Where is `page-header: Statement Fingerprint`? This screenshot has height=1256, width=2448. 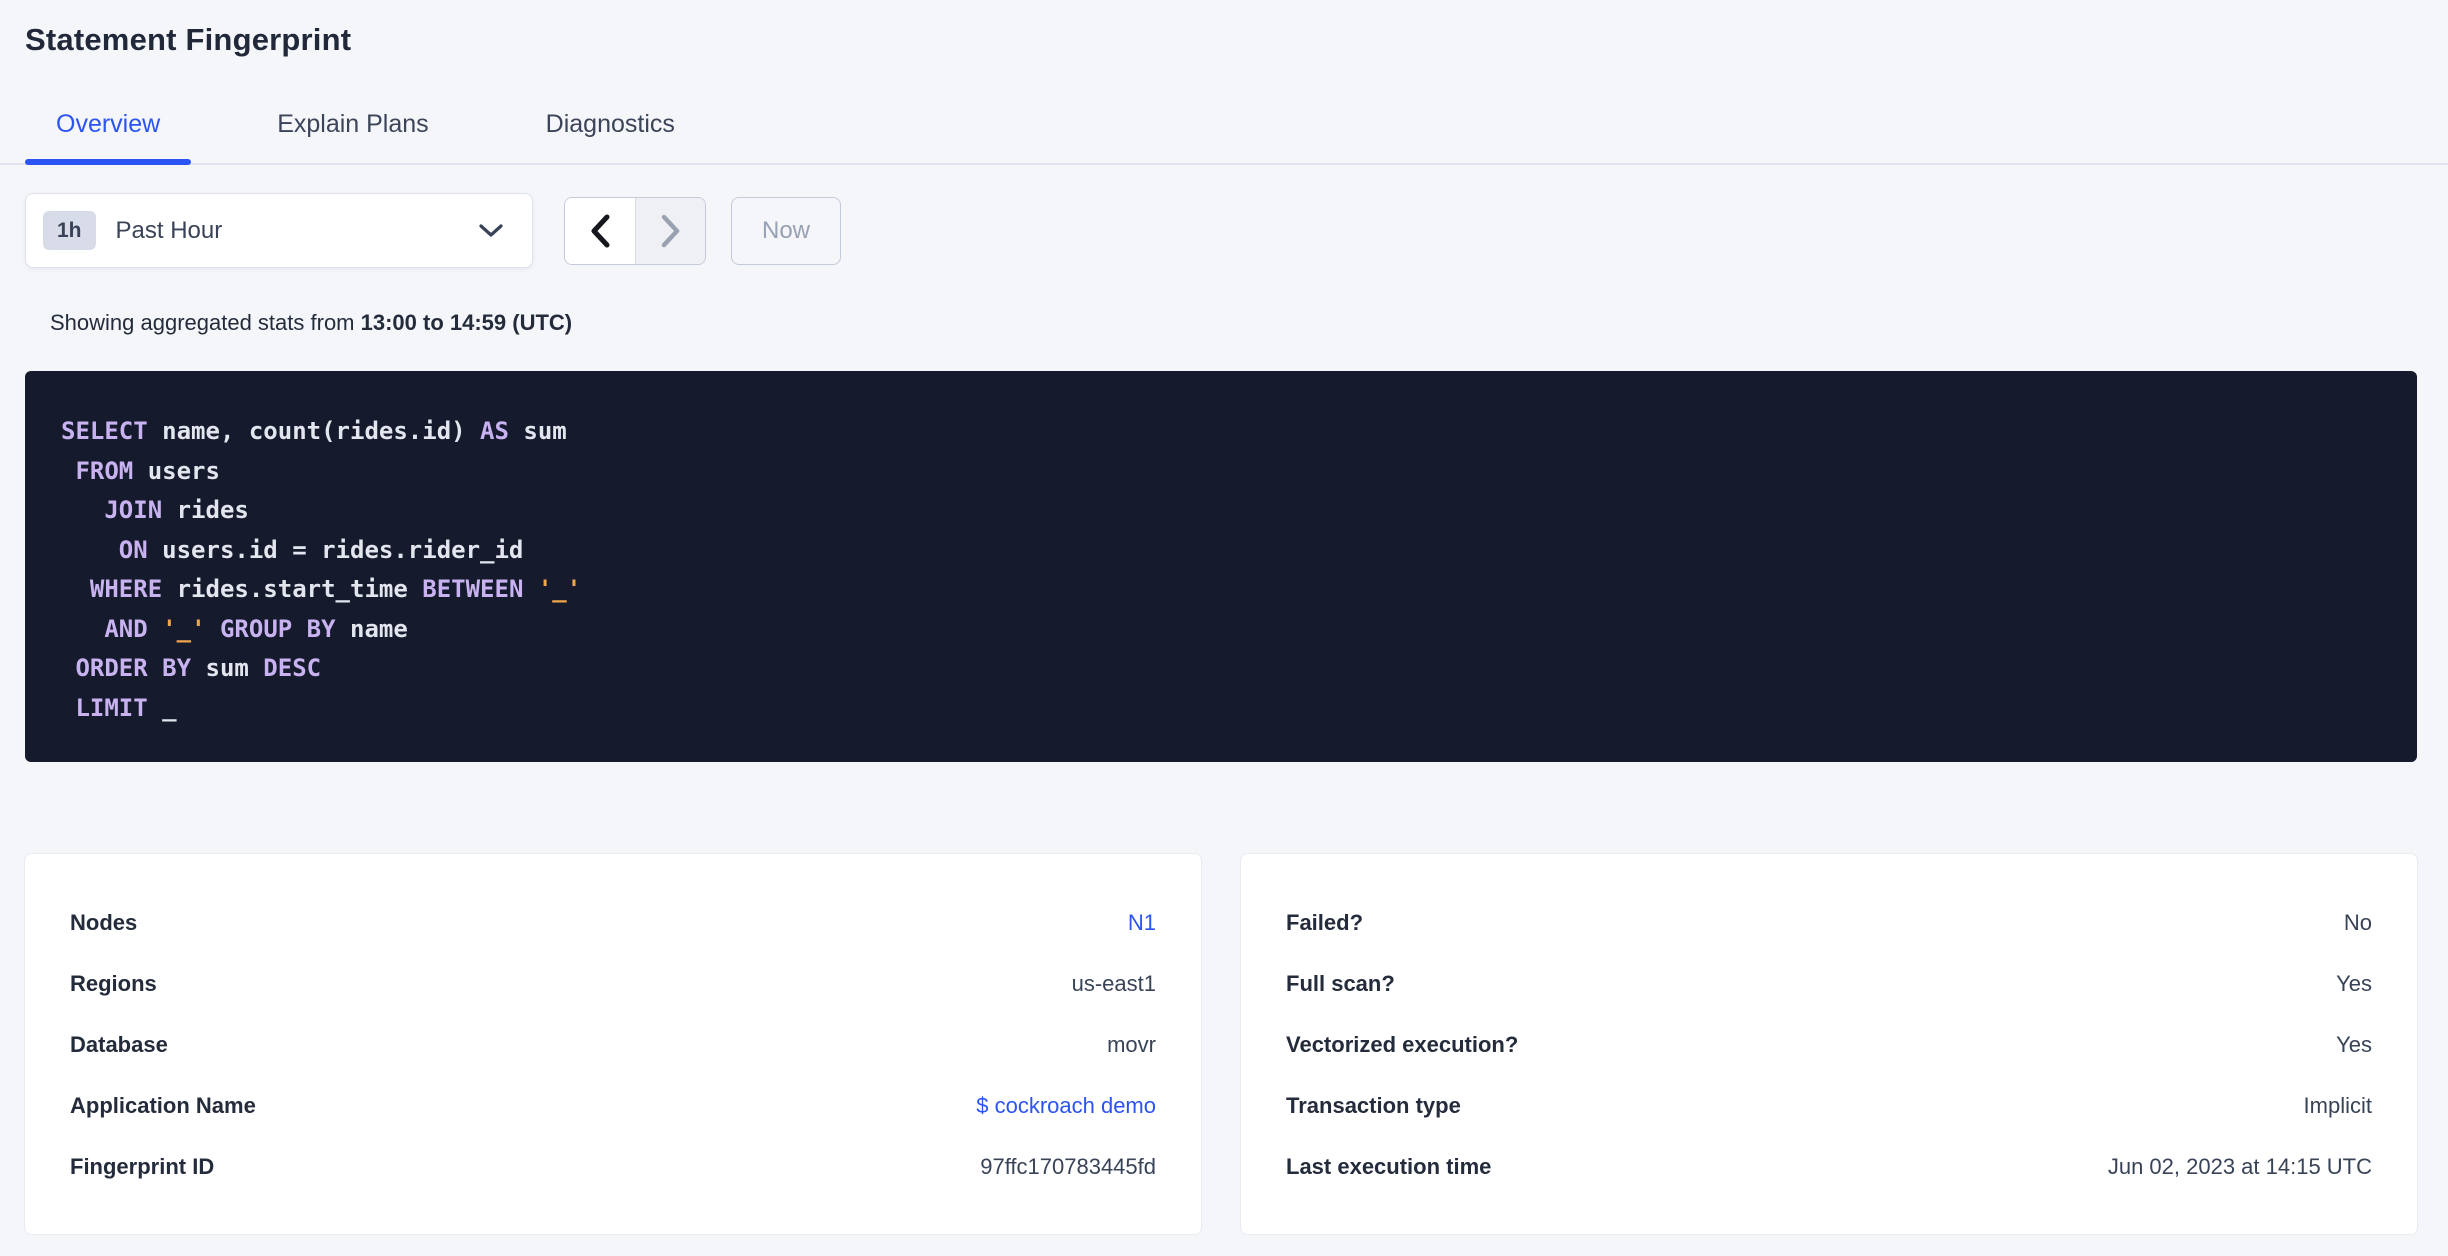
page-header: Statement Fingerprint is located at coordinates (1224, 29).